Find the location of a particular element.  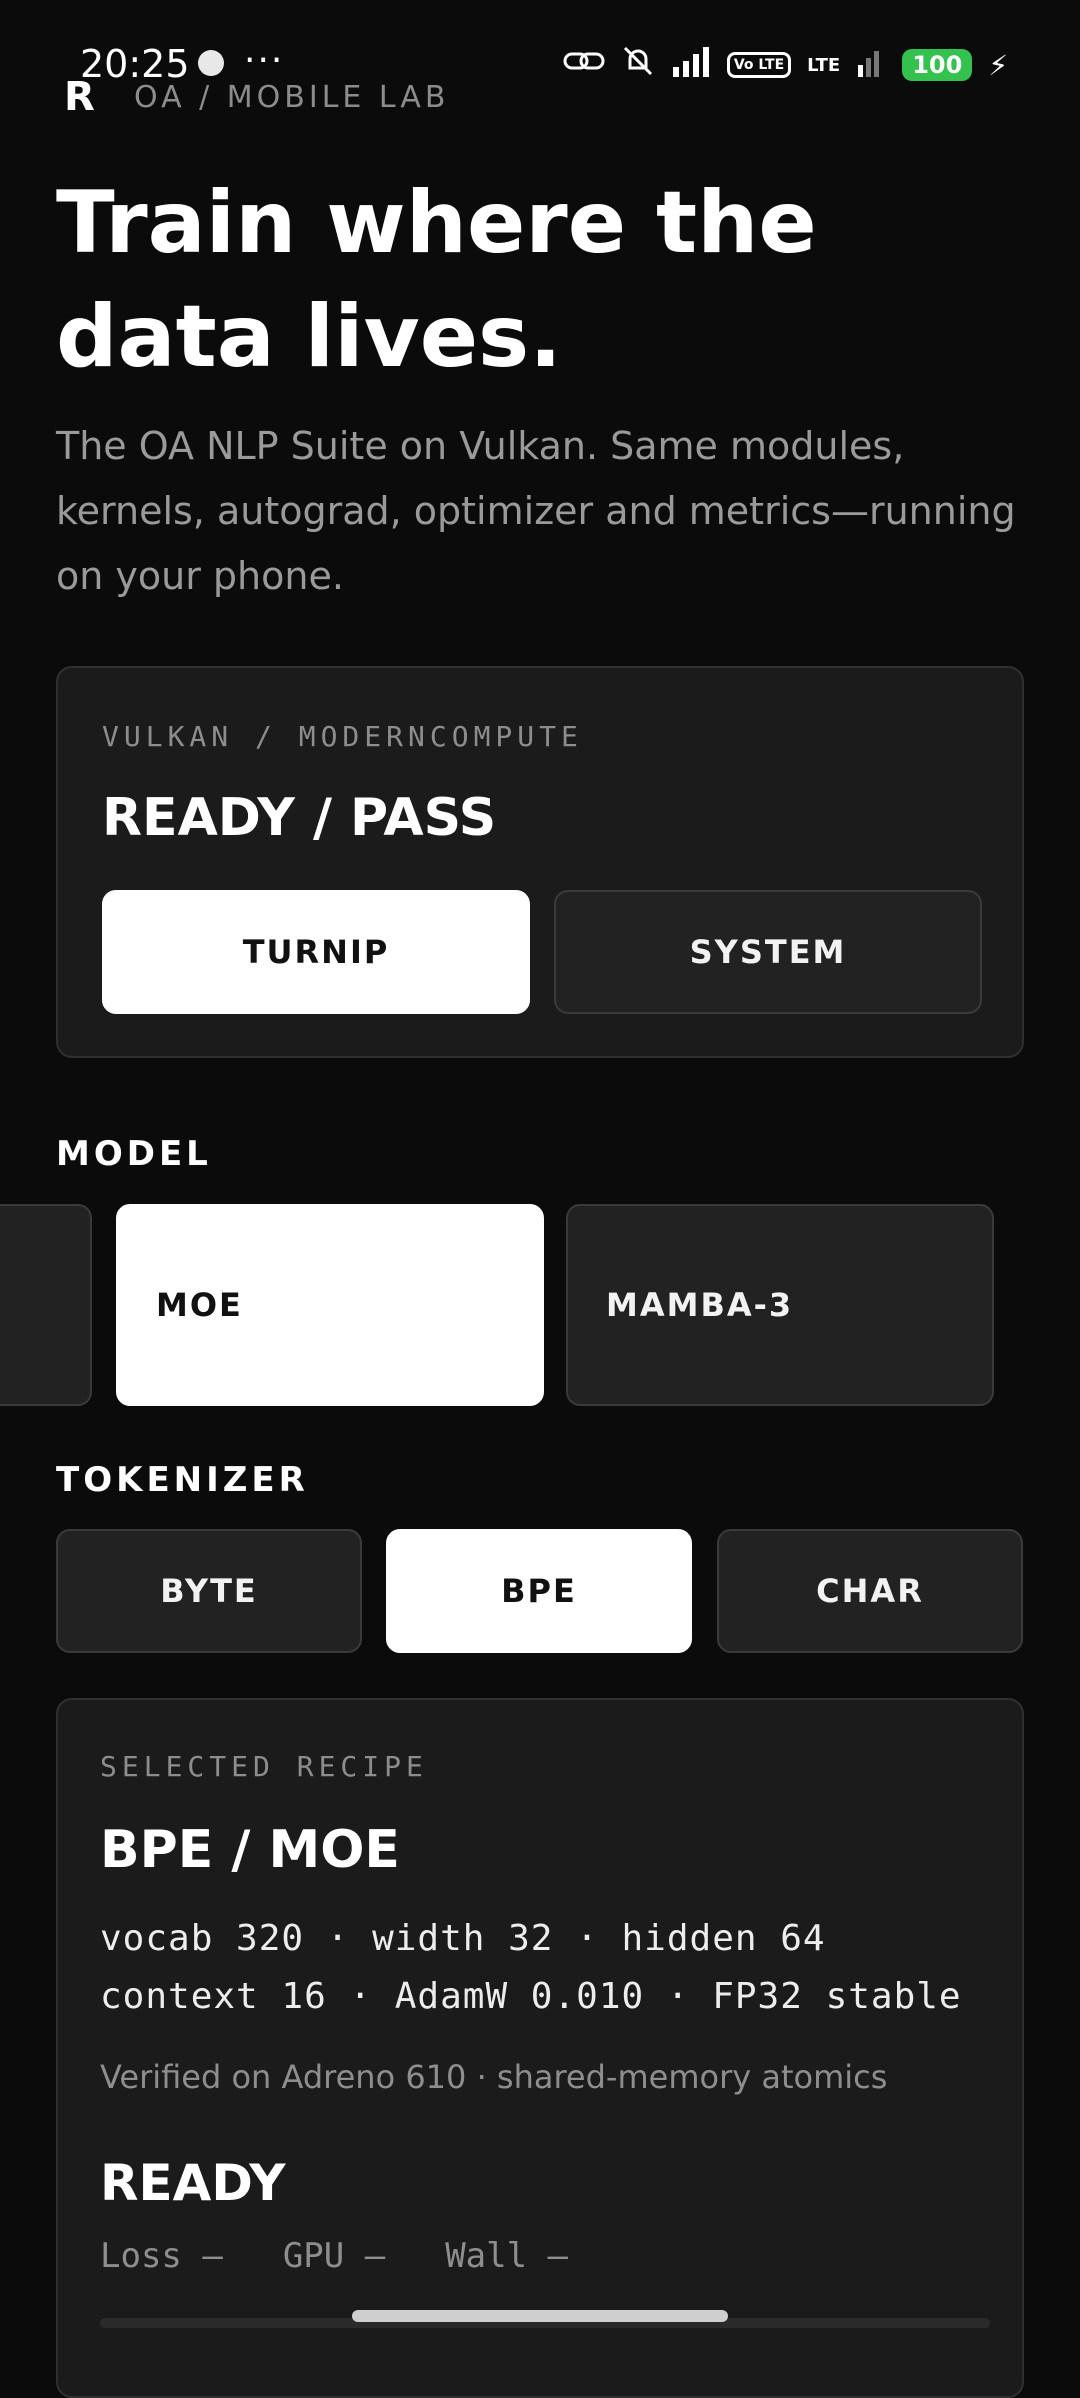

tokenizer-char-button: CHAR is located at coordinates (870, 1591).